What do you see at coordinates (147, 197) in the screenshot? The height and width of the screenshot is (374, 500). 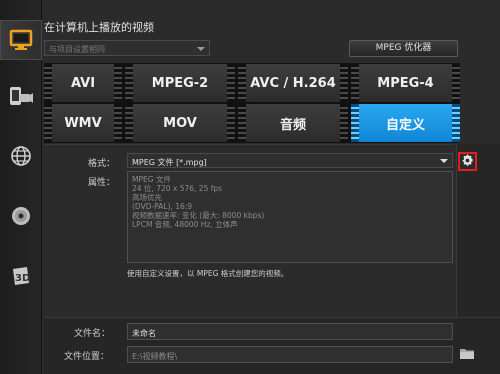 I see `property-line: 高场优先` at bounding box center [147, 197].